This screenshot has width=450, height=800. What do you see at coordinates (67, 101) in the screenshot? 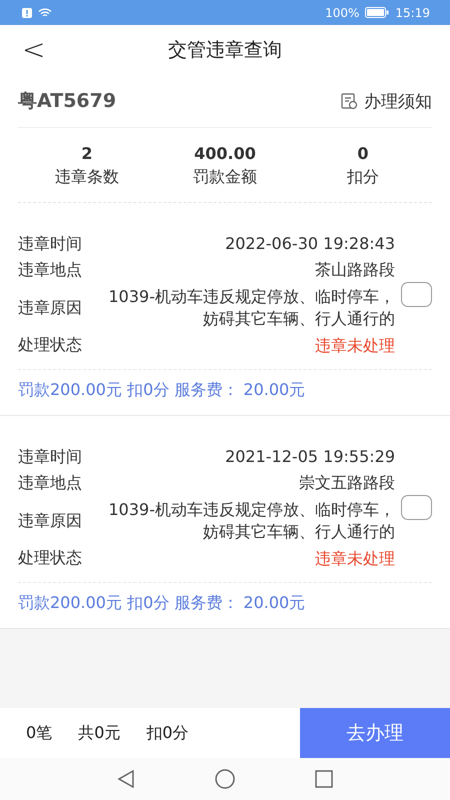
I see `plate-number: 粤AT5679` at bounding box center [67, 101].